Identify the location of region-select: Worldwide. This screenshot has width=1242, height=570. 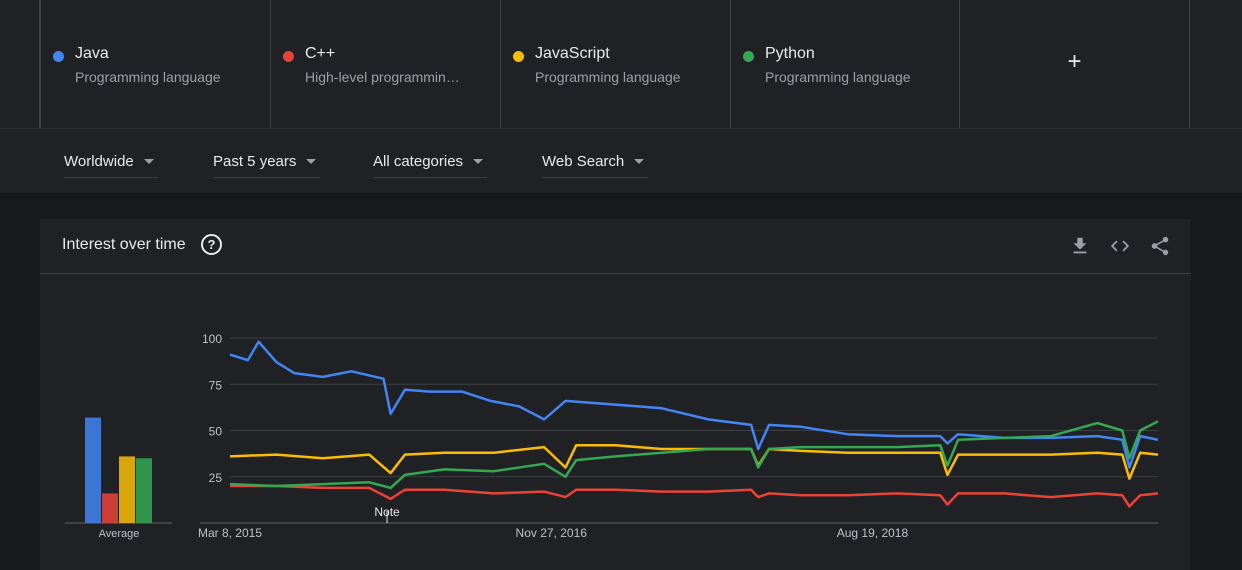
(111, 161).